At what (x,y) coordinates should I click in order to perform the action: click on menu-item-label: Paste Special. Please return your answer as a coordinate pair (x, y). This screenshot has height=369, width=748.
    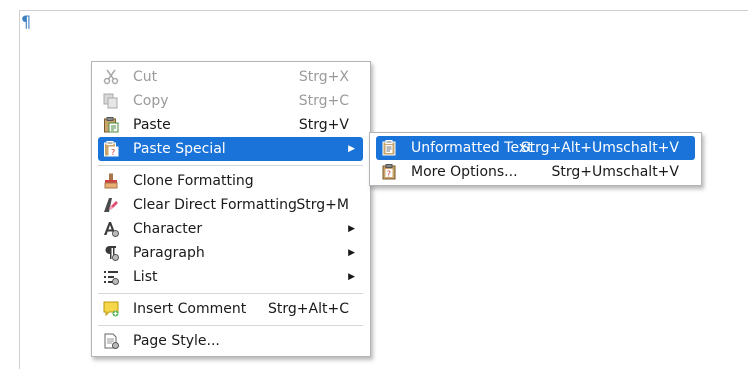
    Looking at the image, I should click on (179, 149).